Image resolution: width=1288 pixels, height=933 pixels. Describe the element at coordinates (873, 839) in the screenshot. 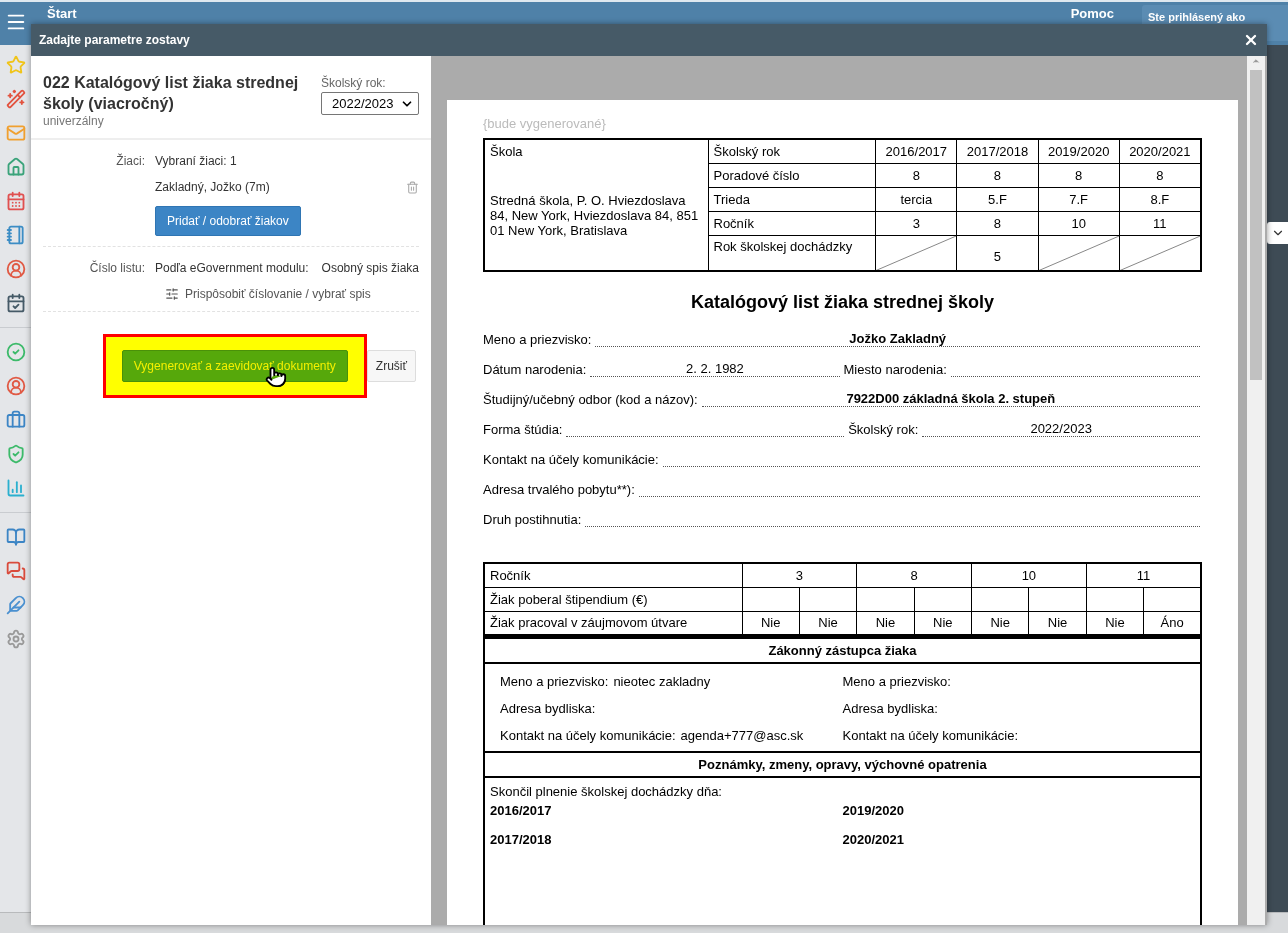

I see `school-year: 2020/2021` at that location.